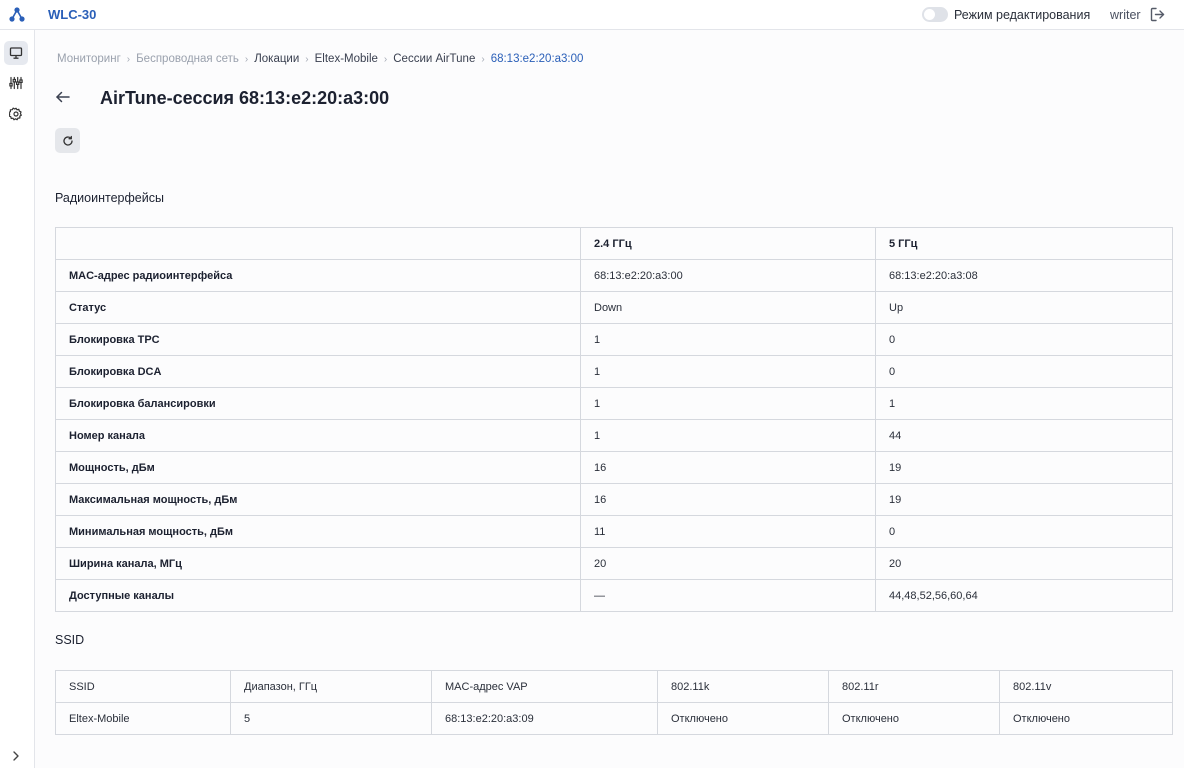 The height and width of the screenshot is (768, 1184). Describe the element at coordinates (743, 686) in the screenshot. I see `column-header-80211k: 802.11k` at that location.